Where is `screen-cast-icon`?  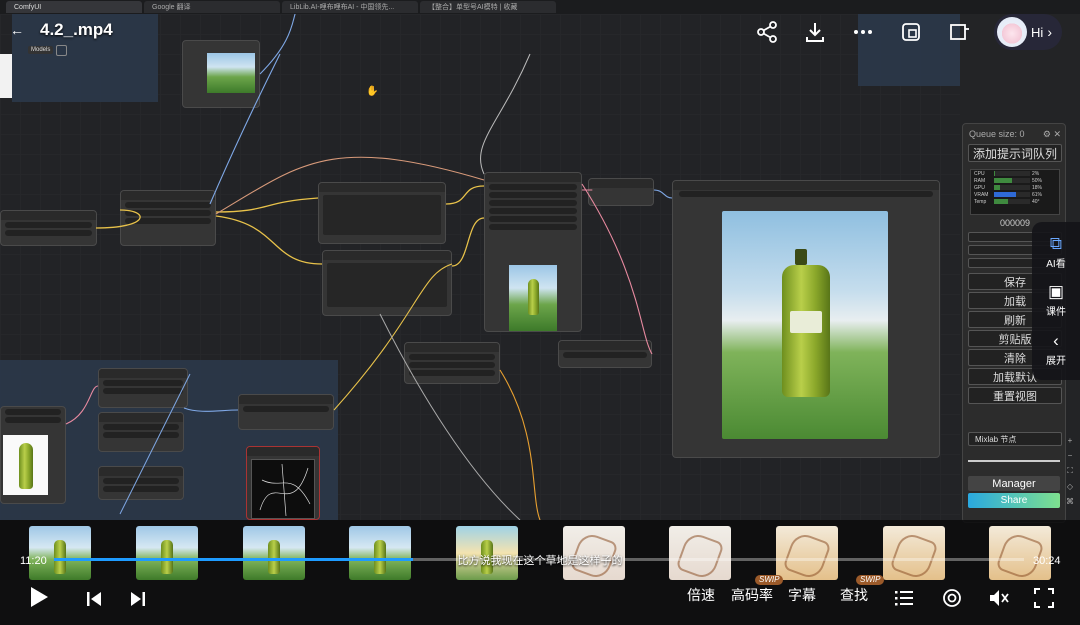 screen-cast-icon is located at coordinates (911, 32).